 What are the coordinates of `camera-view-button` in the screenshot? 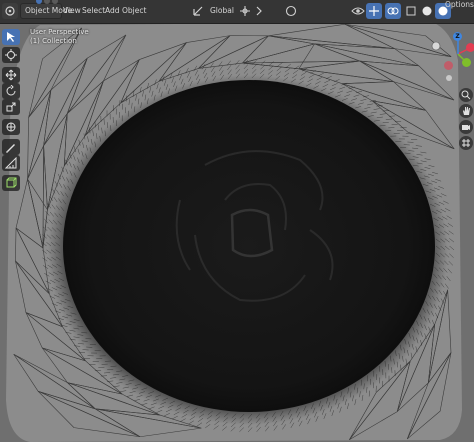 It's located at (466, 127).